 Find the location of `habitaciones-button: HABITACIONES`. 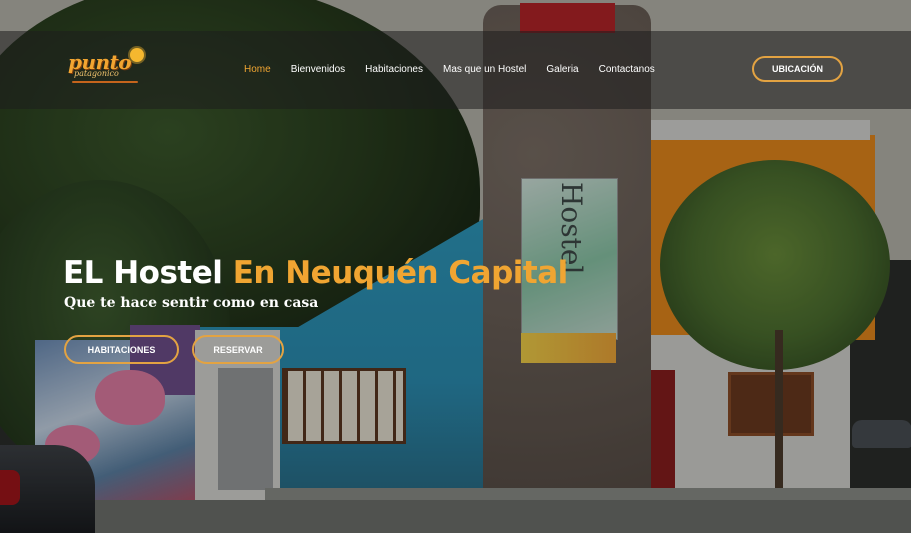

habitaciones-button: HABITACIONES is located at coordinates (121, 349).